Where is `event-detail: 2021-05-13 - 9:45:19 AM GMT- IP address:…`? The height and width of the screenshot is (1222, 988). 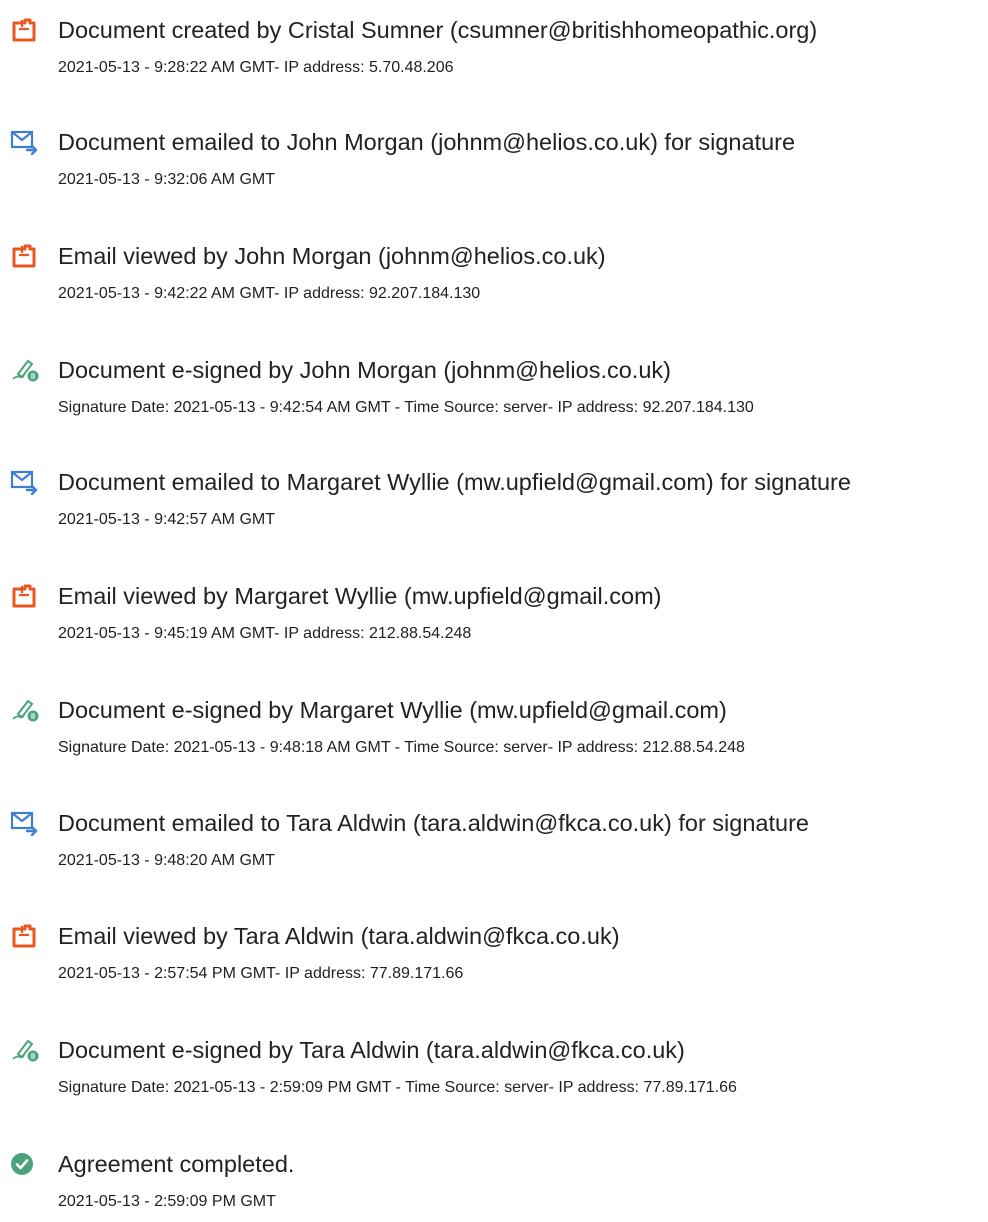
event-detail: 2021-05-13 - 9:45:19 AM GMT- IP address:… is located at coordinates (265, 633).